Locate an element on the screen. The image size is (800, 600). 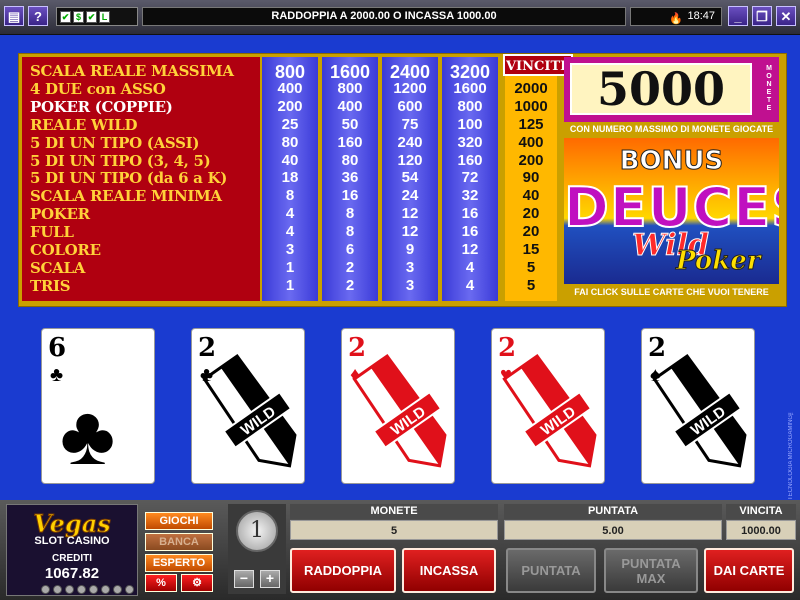
credits-label: CREDITI is located at coordinates (72, 558).